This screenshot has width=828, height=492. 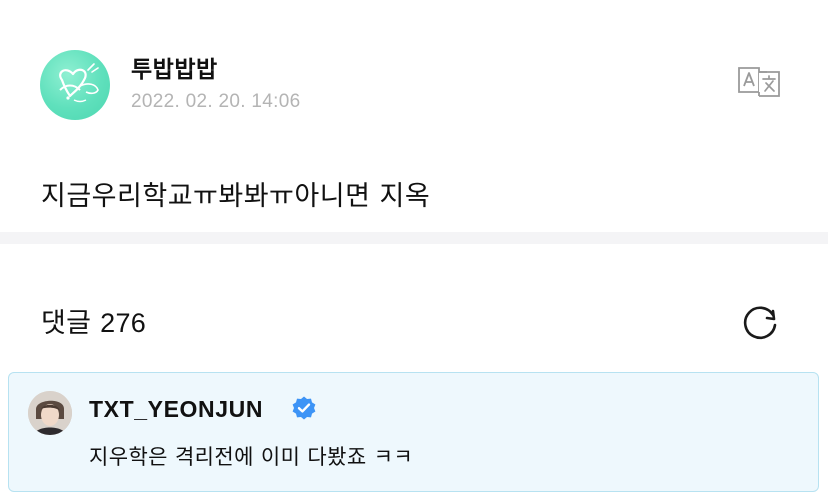 I want to click on comment-text: 지우학은 격리전에 이미 다봤죠 ㅋㅋ, so click(x=251, y=457).